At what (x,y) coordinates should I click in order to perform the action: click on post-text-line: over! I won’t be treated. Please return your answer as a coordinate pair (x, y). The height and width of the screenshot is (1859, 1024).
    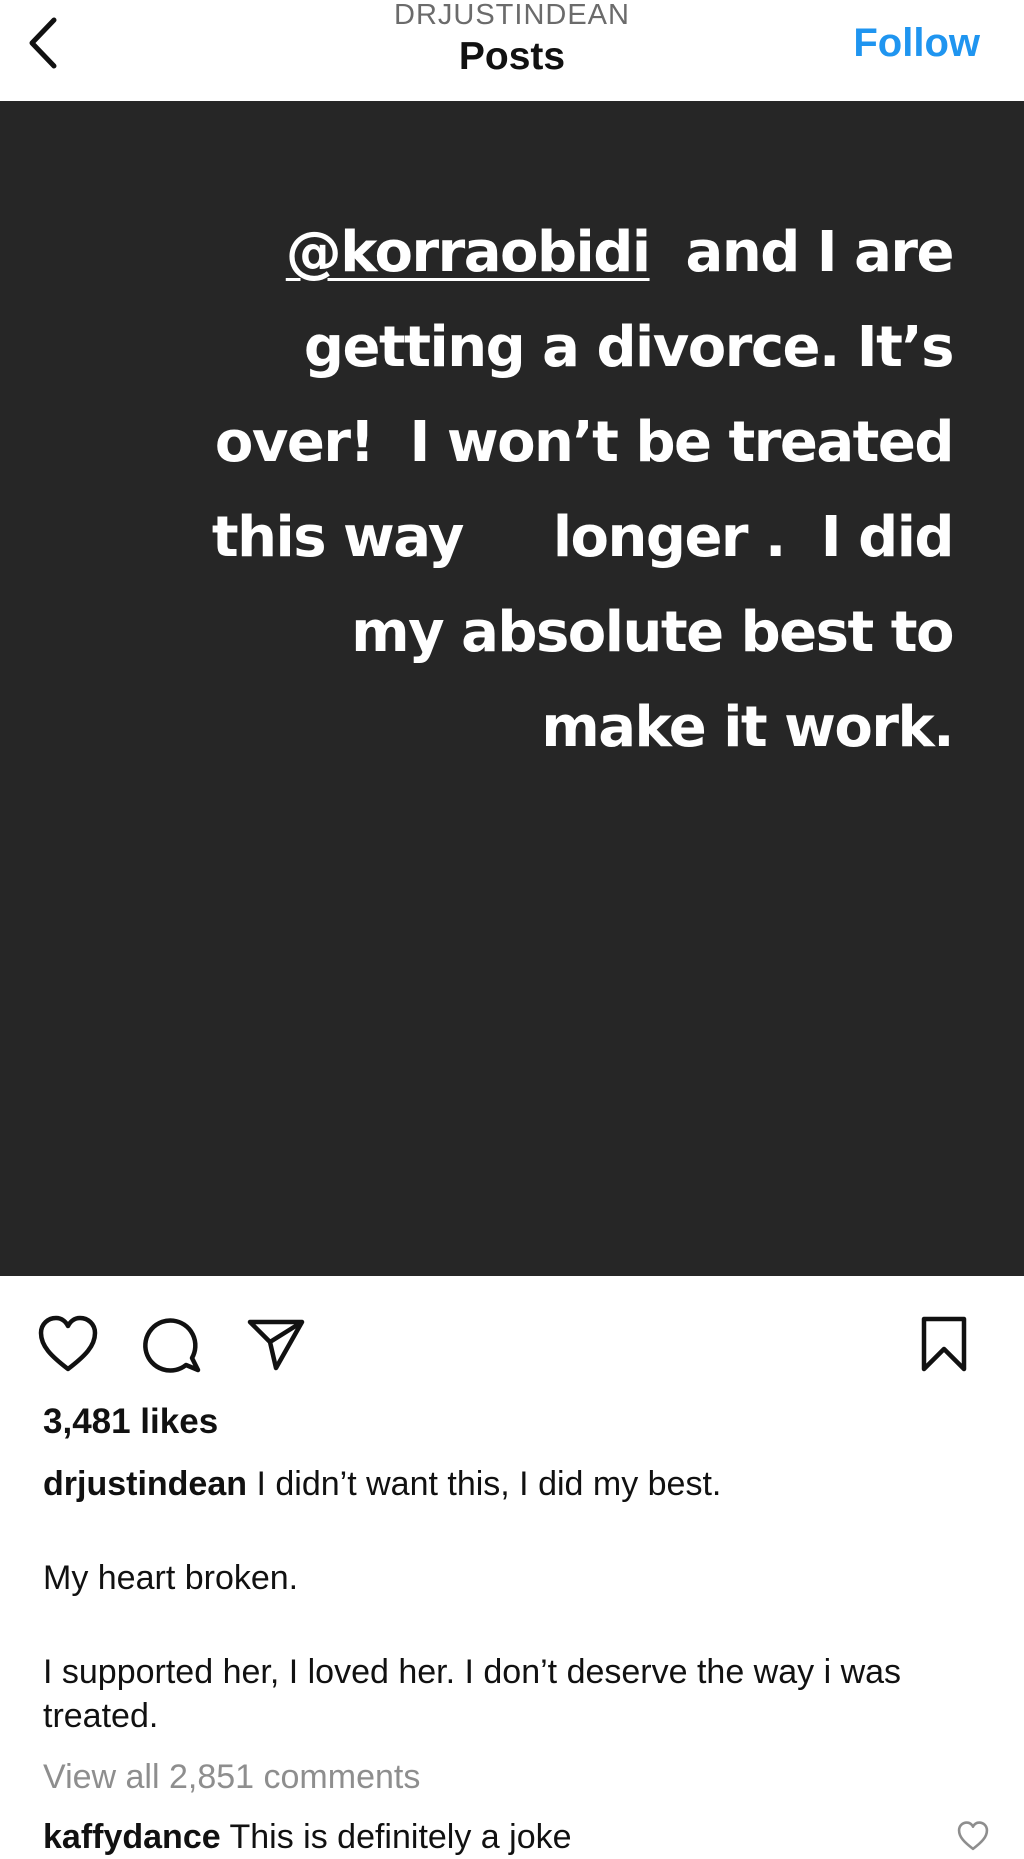
    Looking at the image, I should click on (584, 442).